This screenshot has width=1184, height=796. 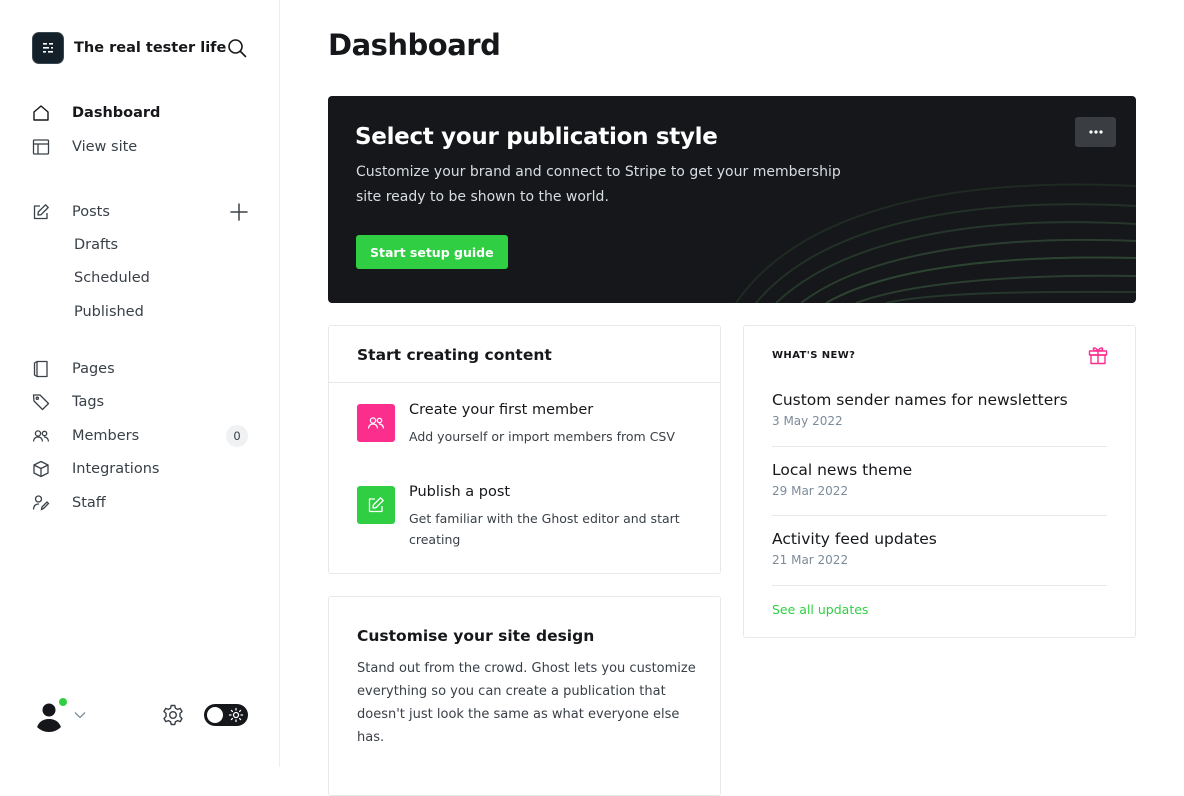 I want to click on site-logo-icon, so click(x=48, y=48).